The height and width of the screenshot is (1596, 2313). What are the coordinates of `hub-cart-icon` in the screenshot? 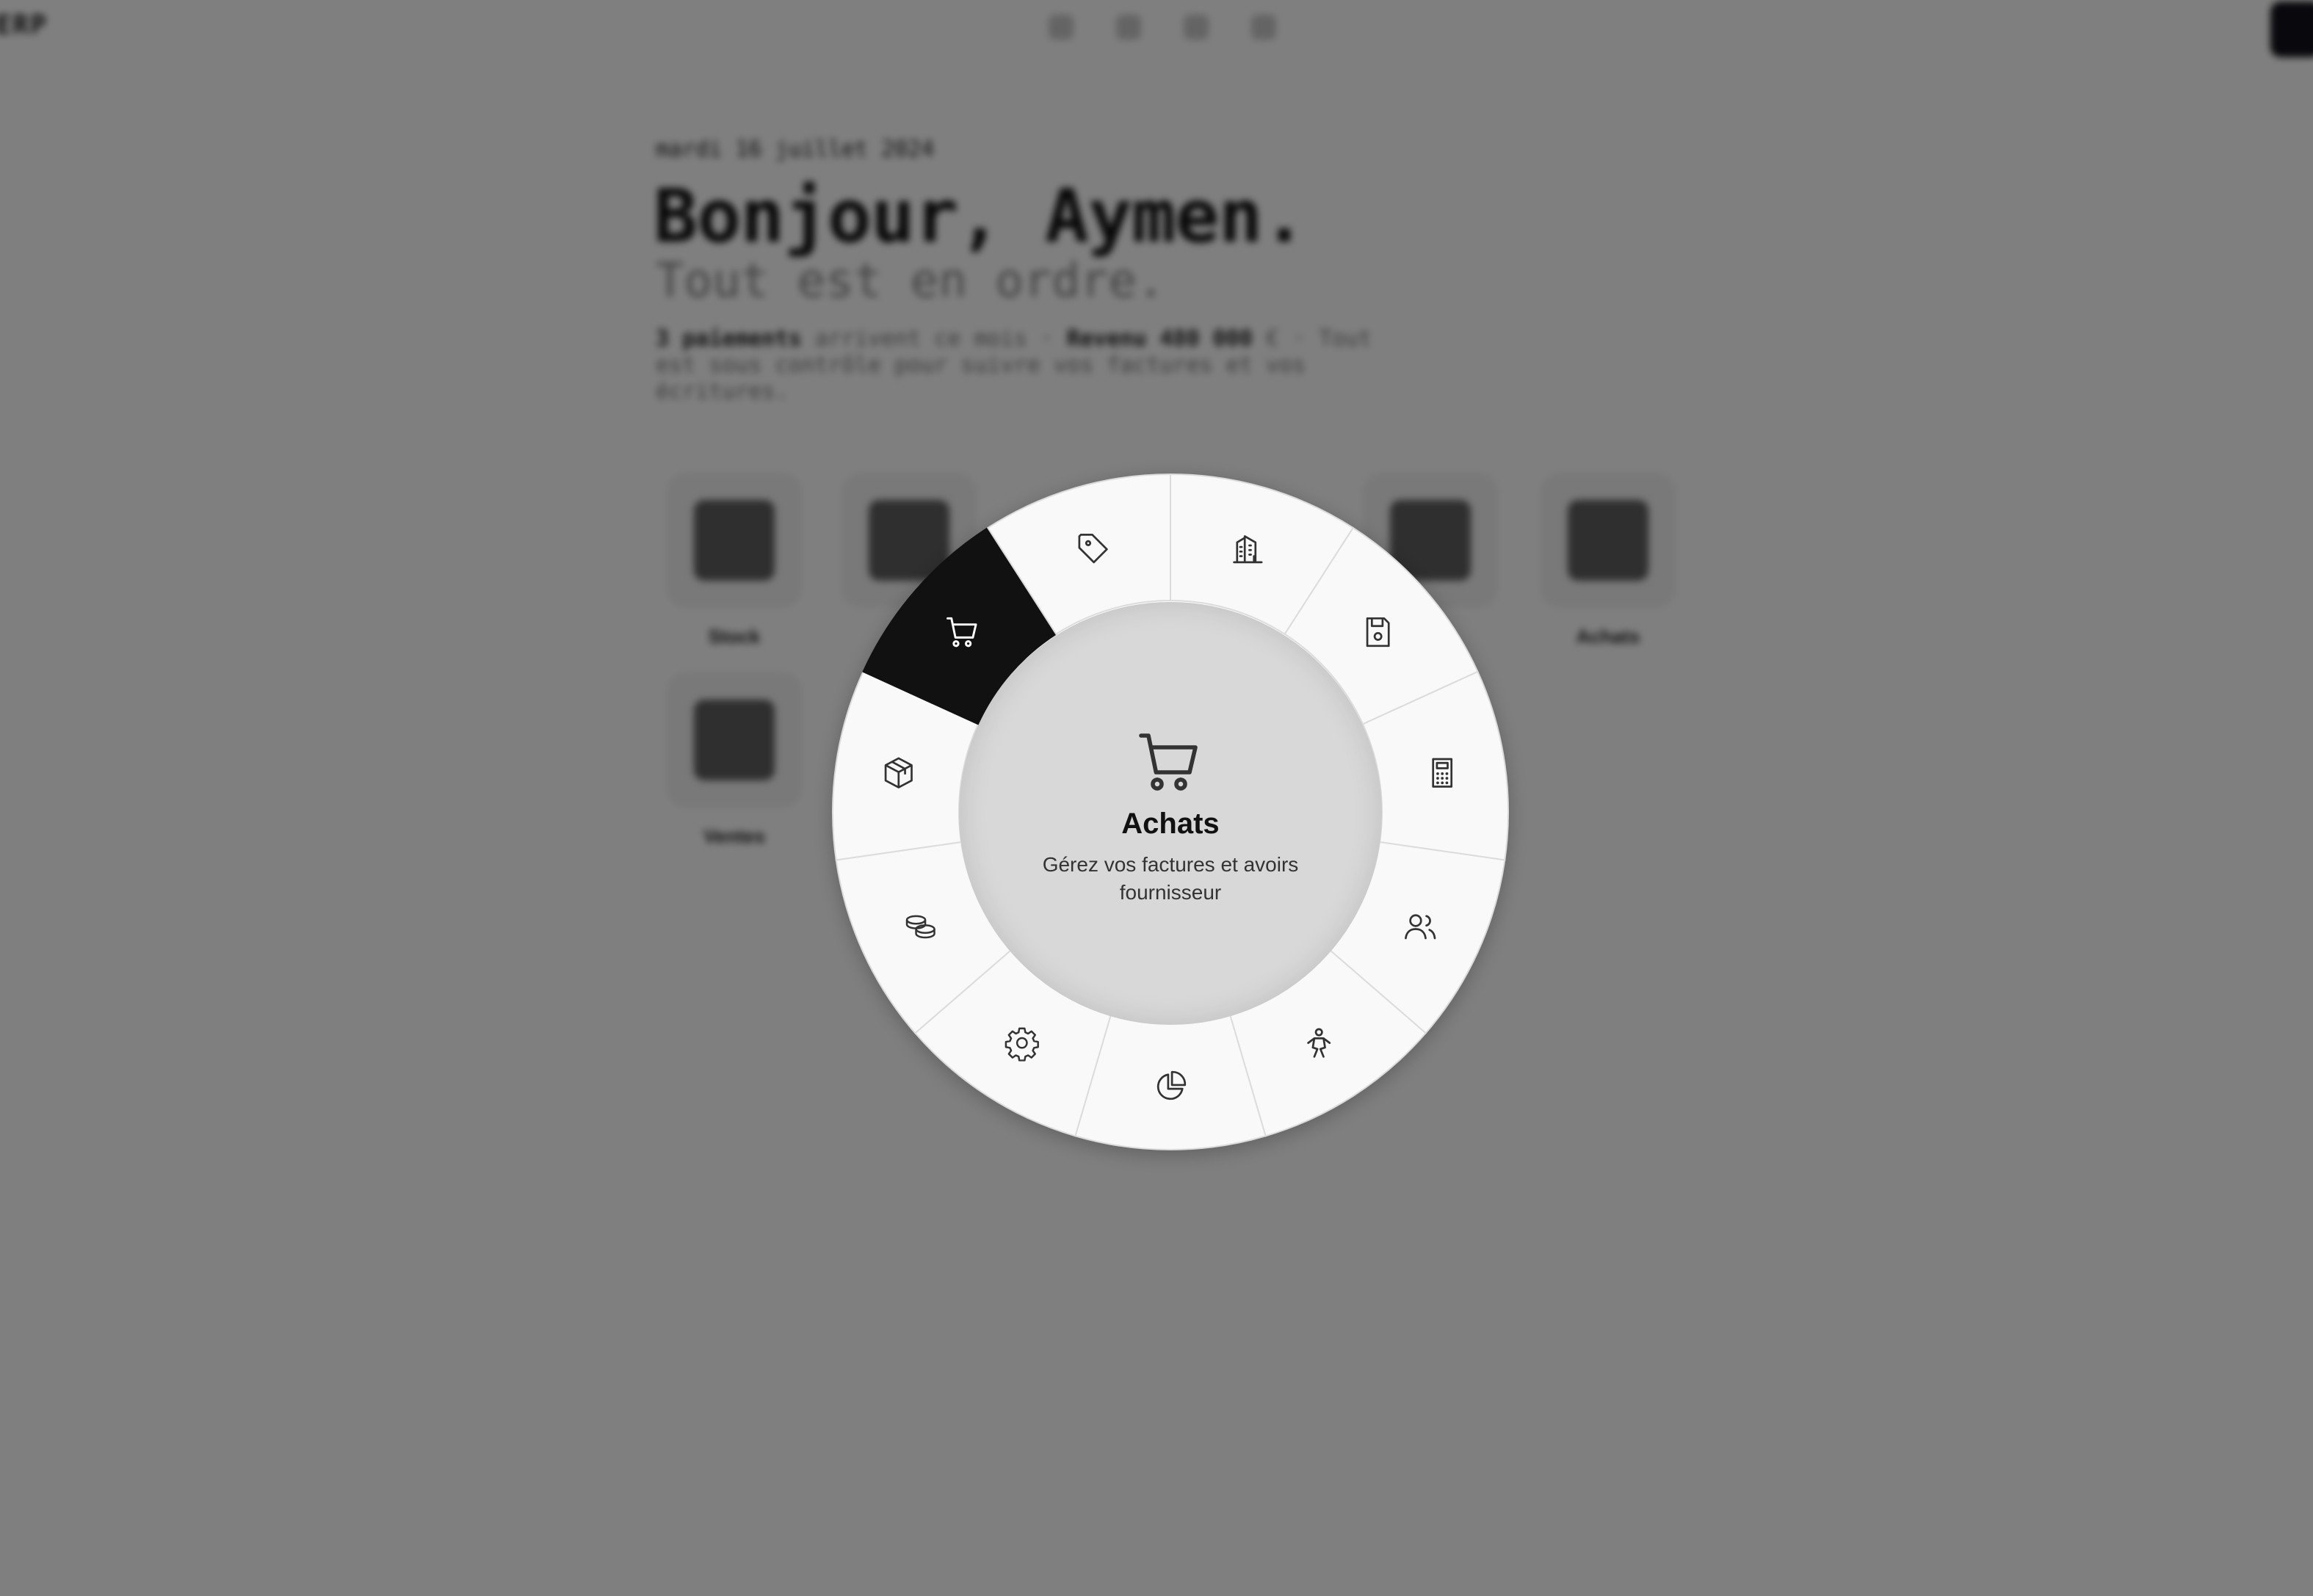 It's located at (1170, 762).